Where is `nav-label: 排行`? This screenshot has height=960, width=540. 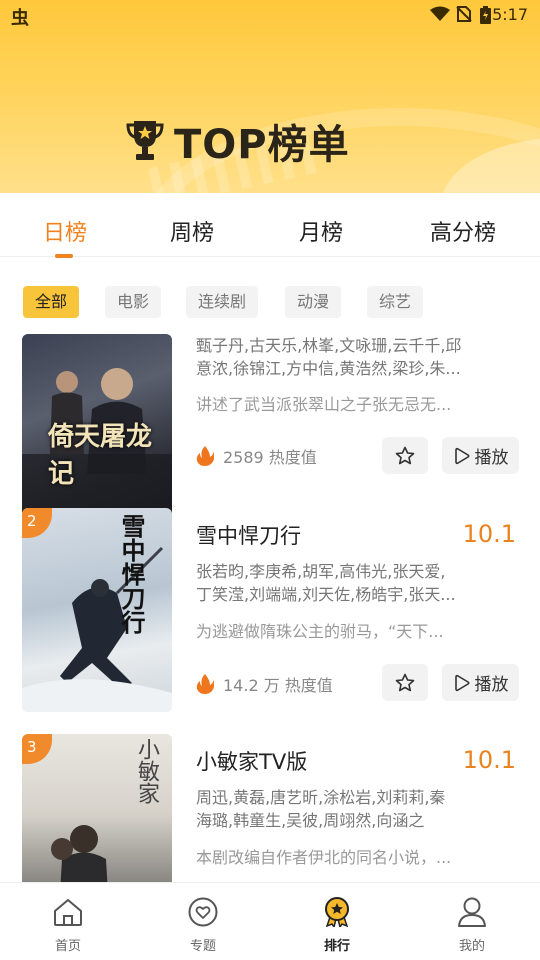
nav-label: 排行 is located at coordinates (336, 946).